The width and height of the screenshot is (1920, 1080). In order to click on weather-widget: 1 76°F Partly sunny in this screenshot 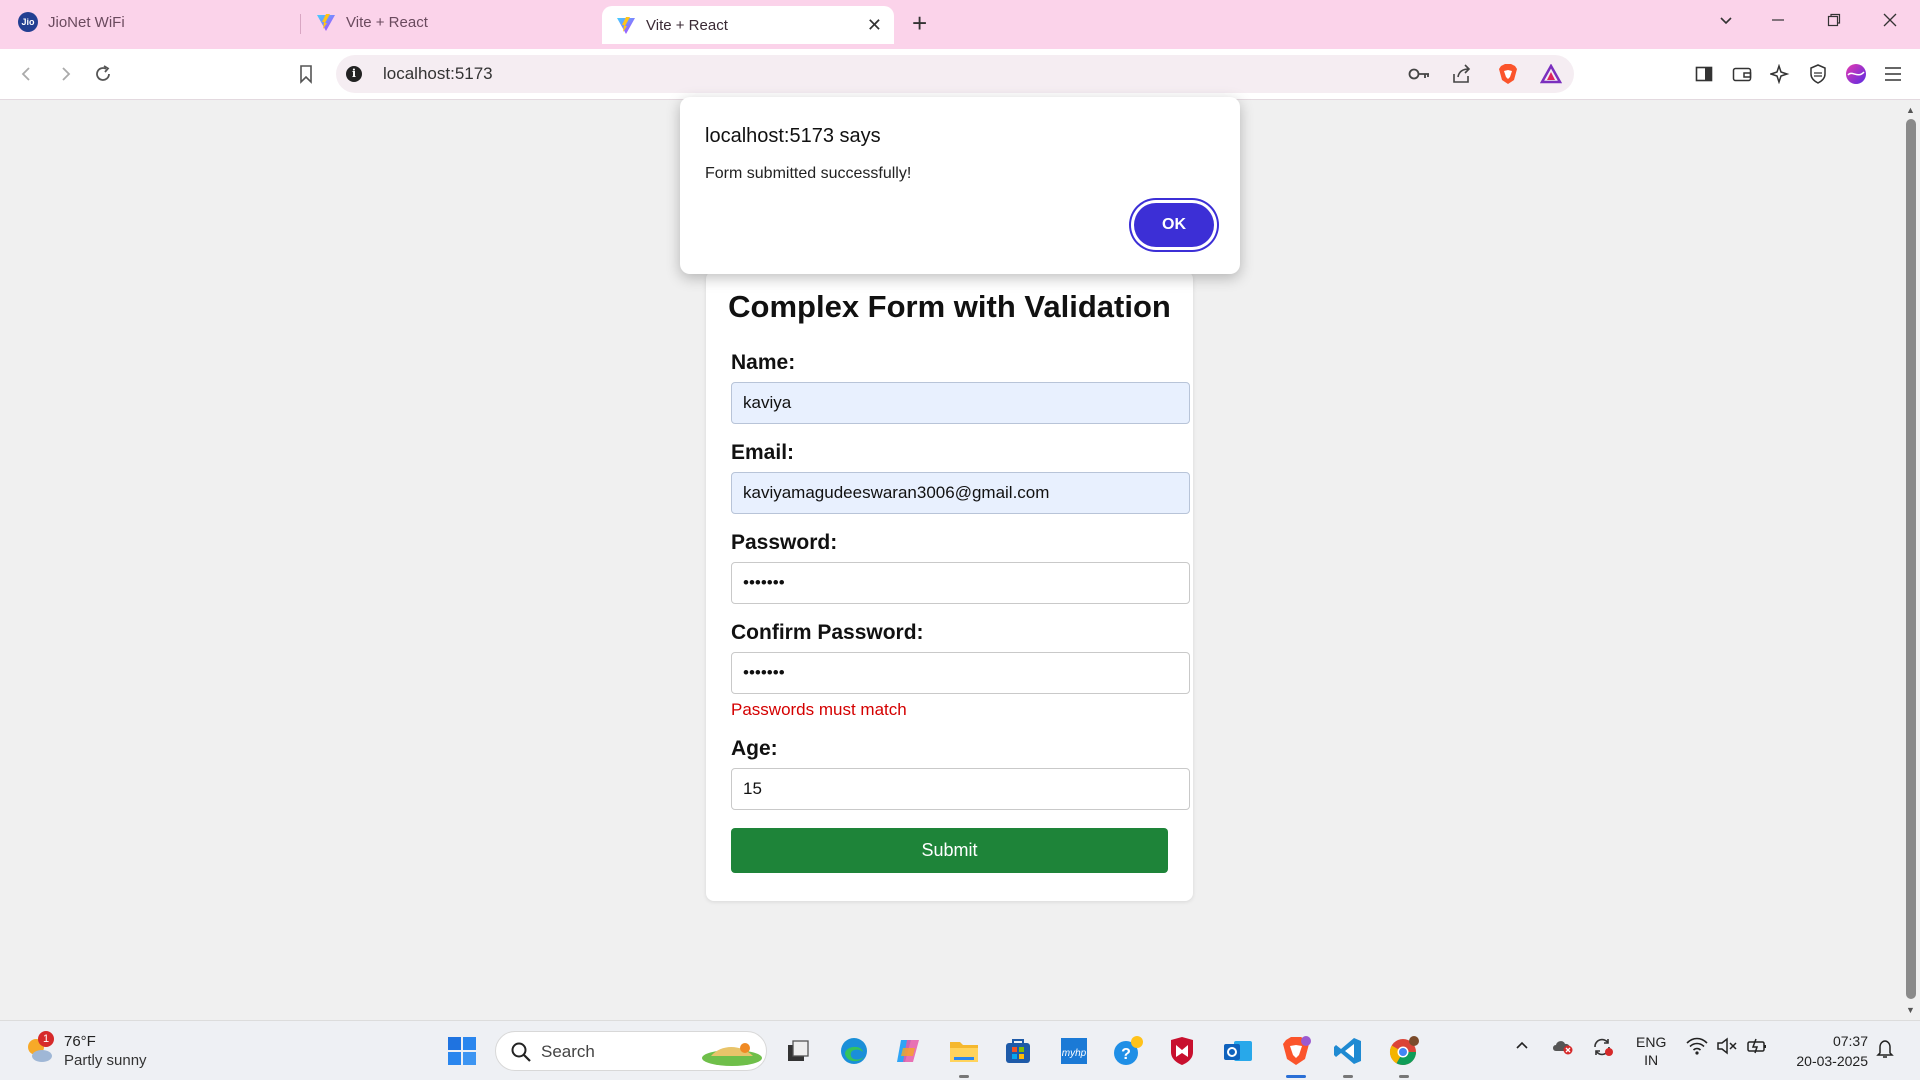, I will do `click(112, 1051)`.